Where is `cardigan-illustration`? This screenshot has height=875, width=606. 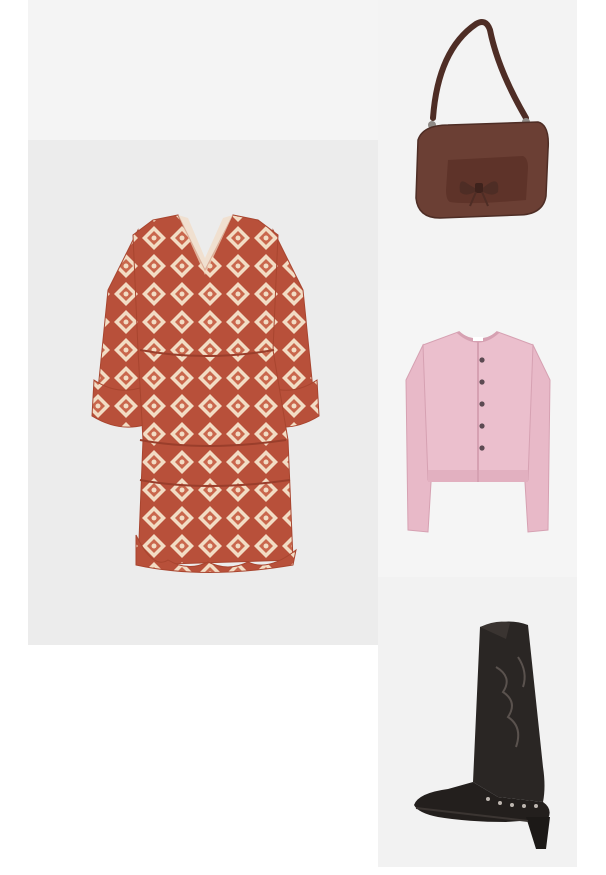
cardigan-illustration is located at coordinates (478, 431).